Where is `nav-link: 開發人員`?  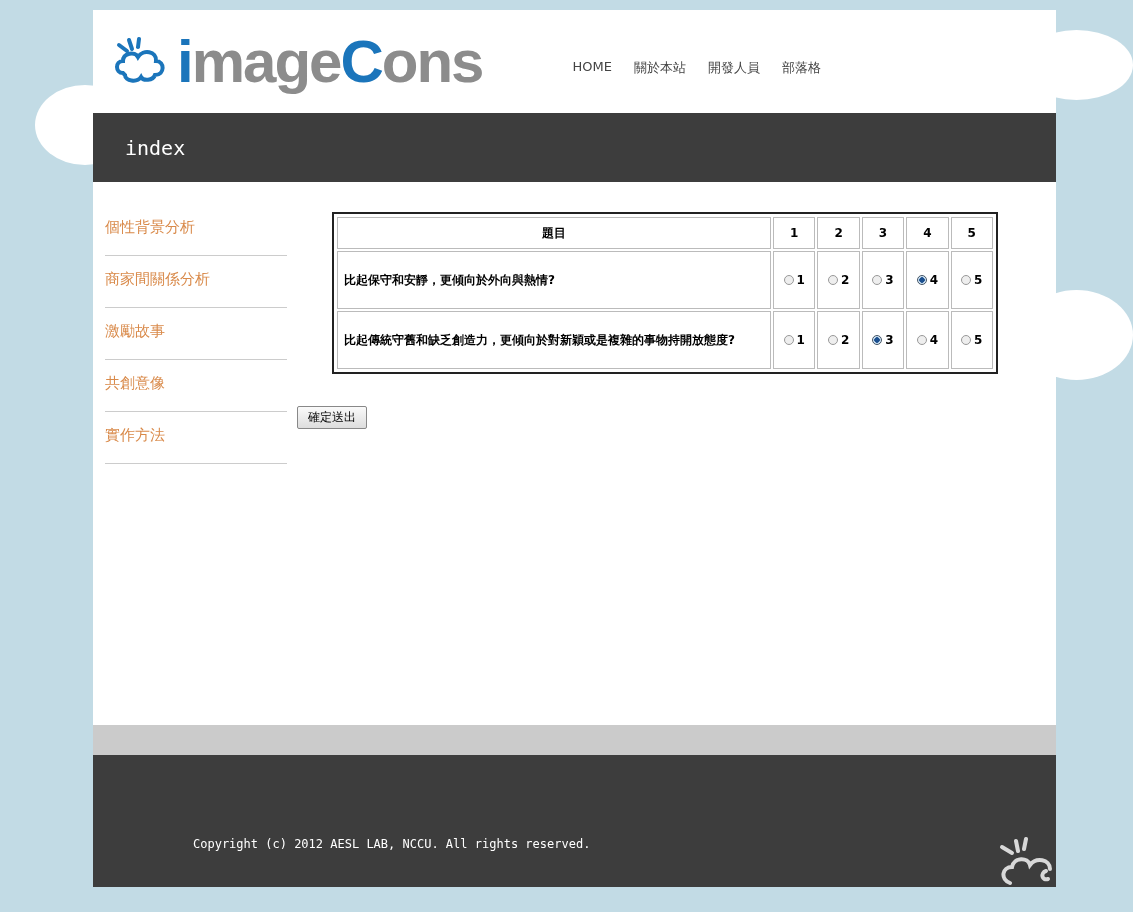
nav-link: 開發人員 is located at coordinates (733, 67).